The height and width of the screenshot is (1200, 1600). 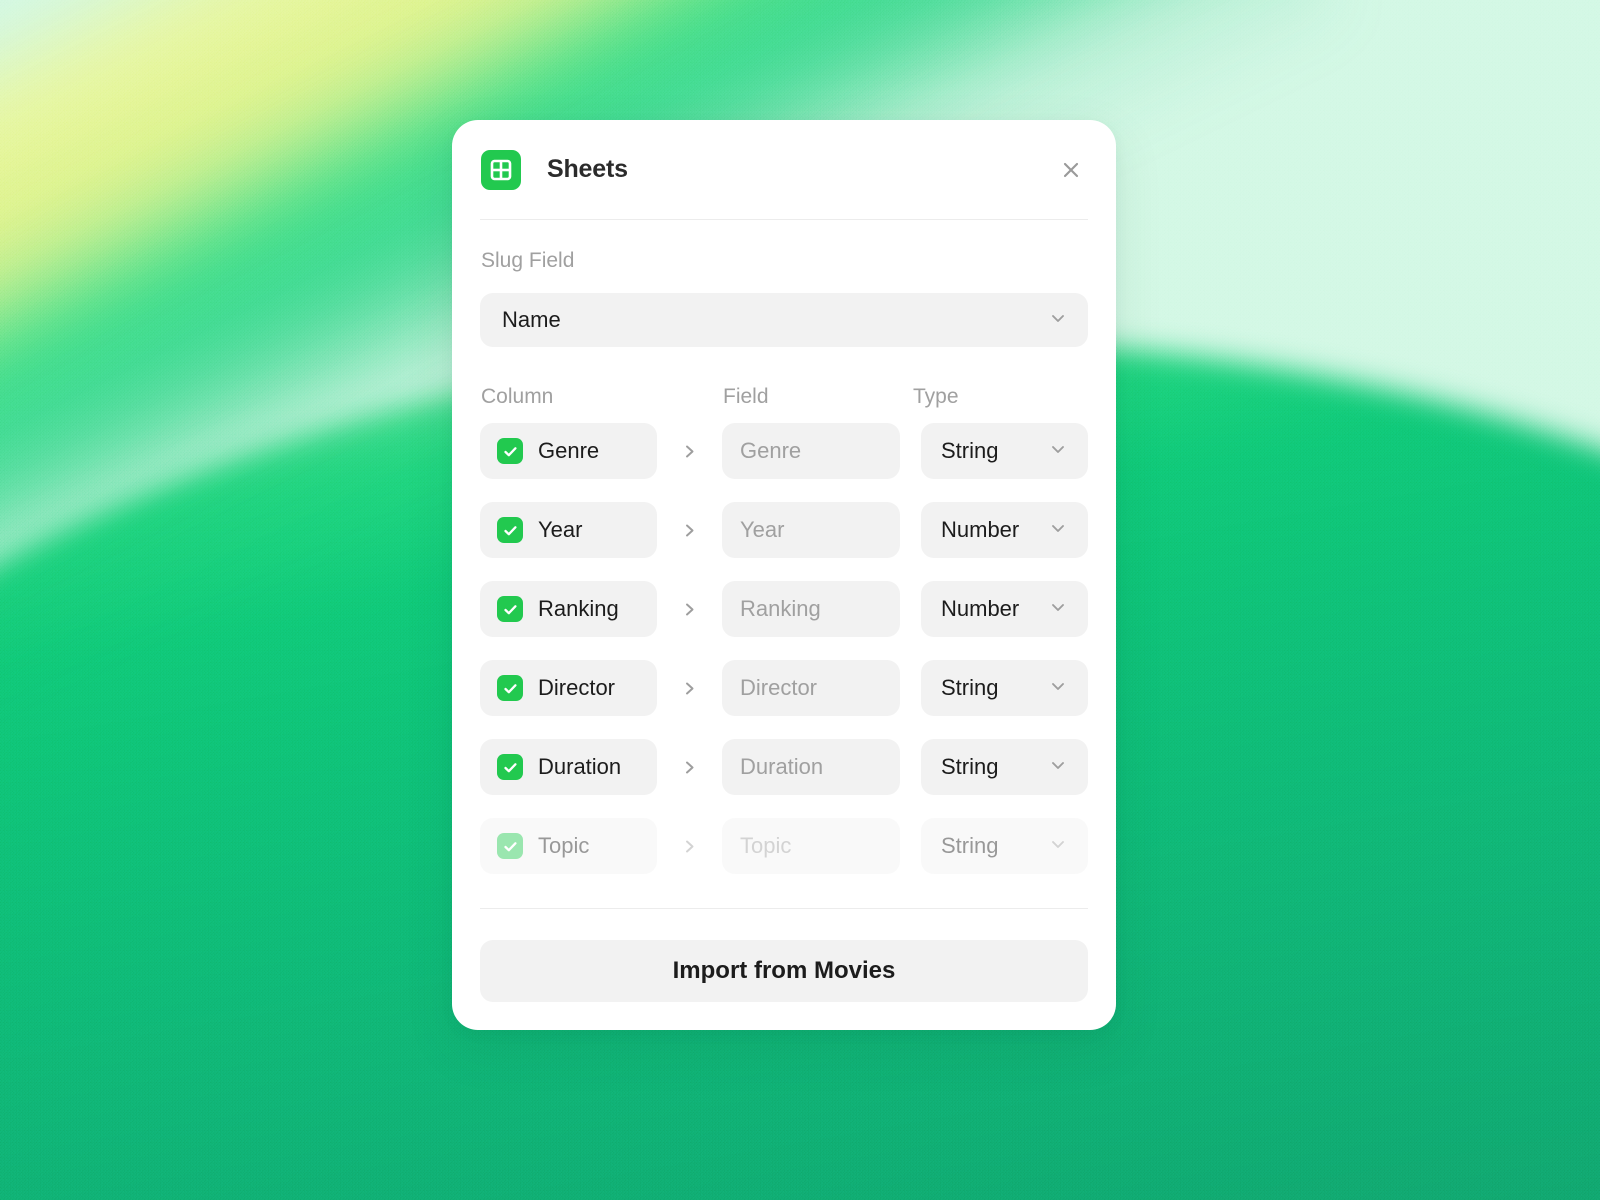 What do you see at coordinates (936, 396) in the screenshot?
I see `header-type: Type` at bounding box center [936, 396].